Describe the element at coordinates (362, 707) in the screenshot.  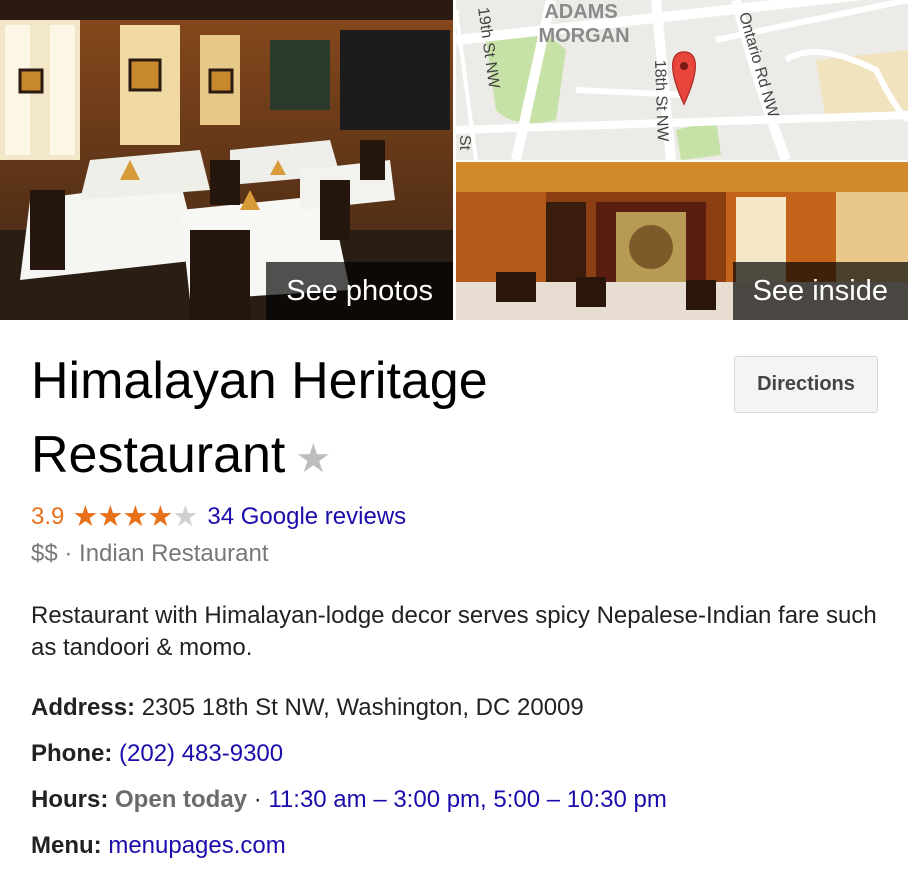
I see `address-value: 2305 18th St NW, Washington, DC 20009` at that location.